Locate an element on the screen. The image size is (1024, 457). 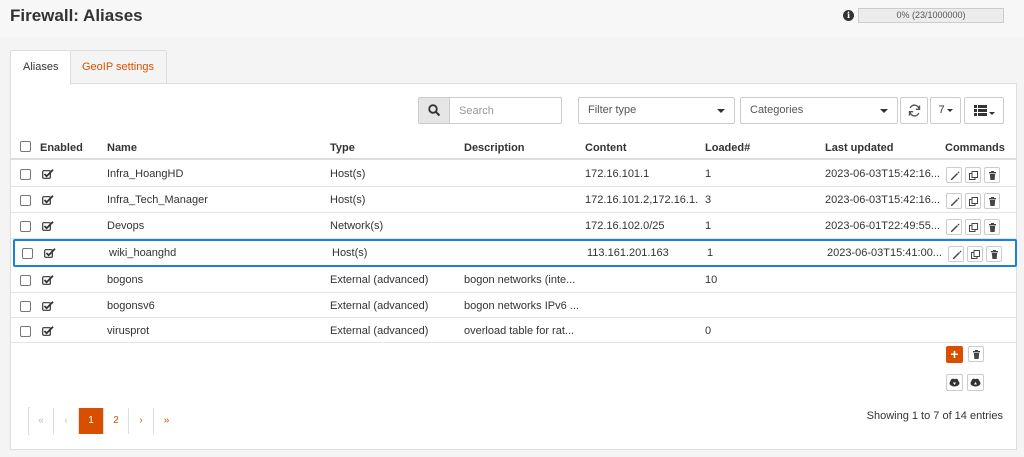
search-input is located at coordinates (505, 110).